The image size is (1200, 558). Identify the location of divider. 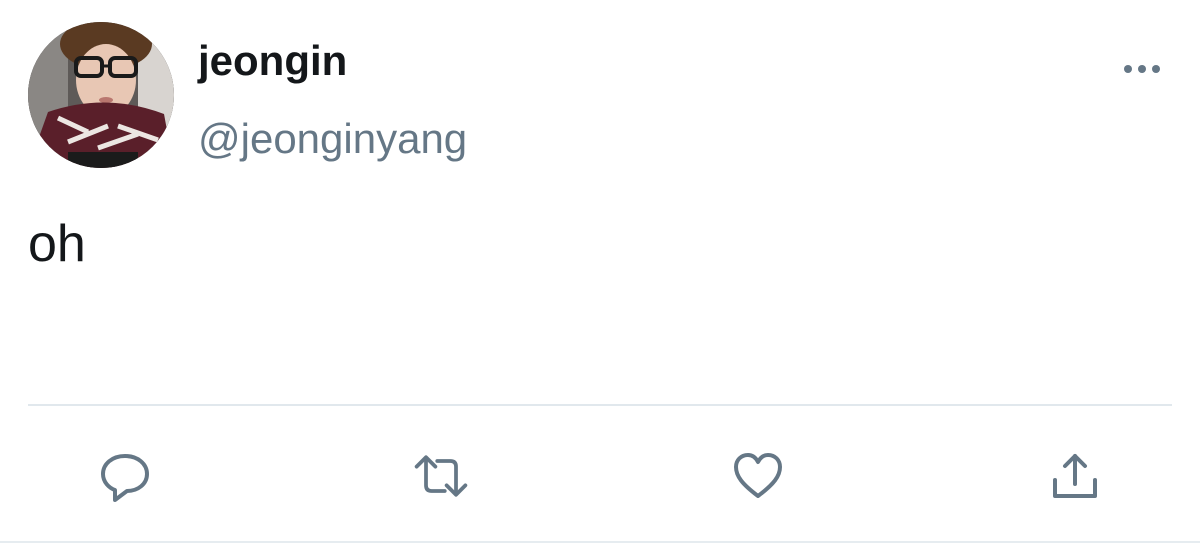
(600, 405).